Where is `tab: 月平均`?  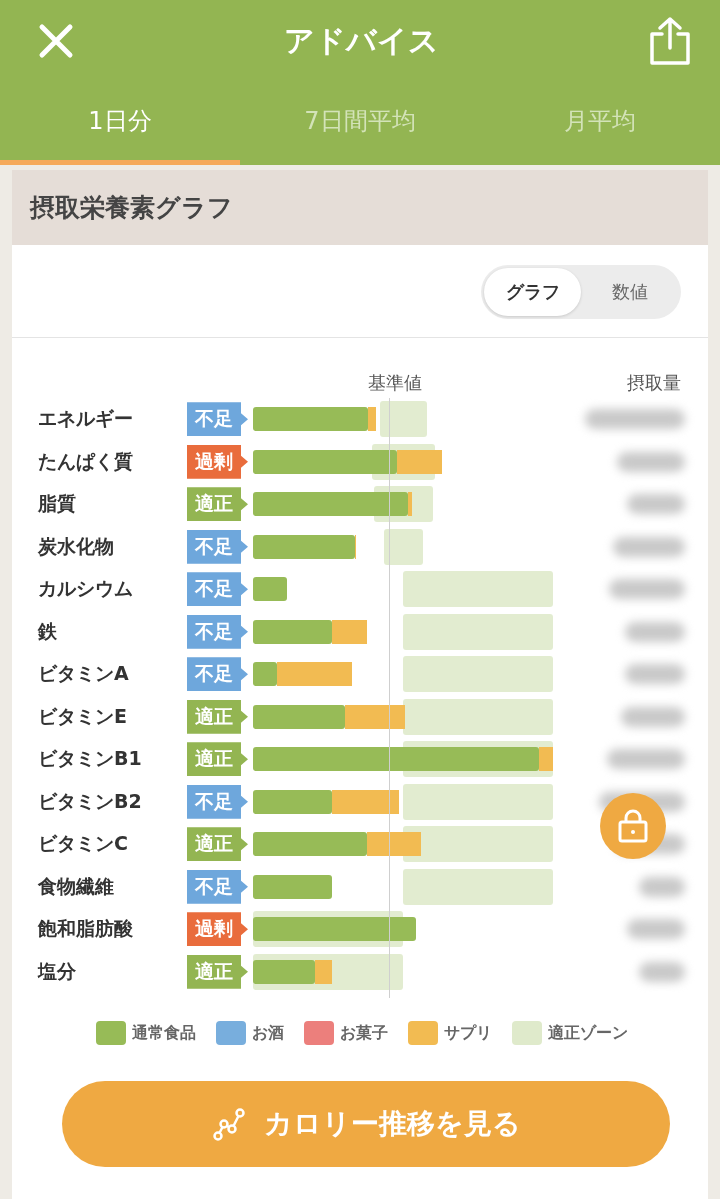
tab: 月平均 is located at coordinates (600, 123).